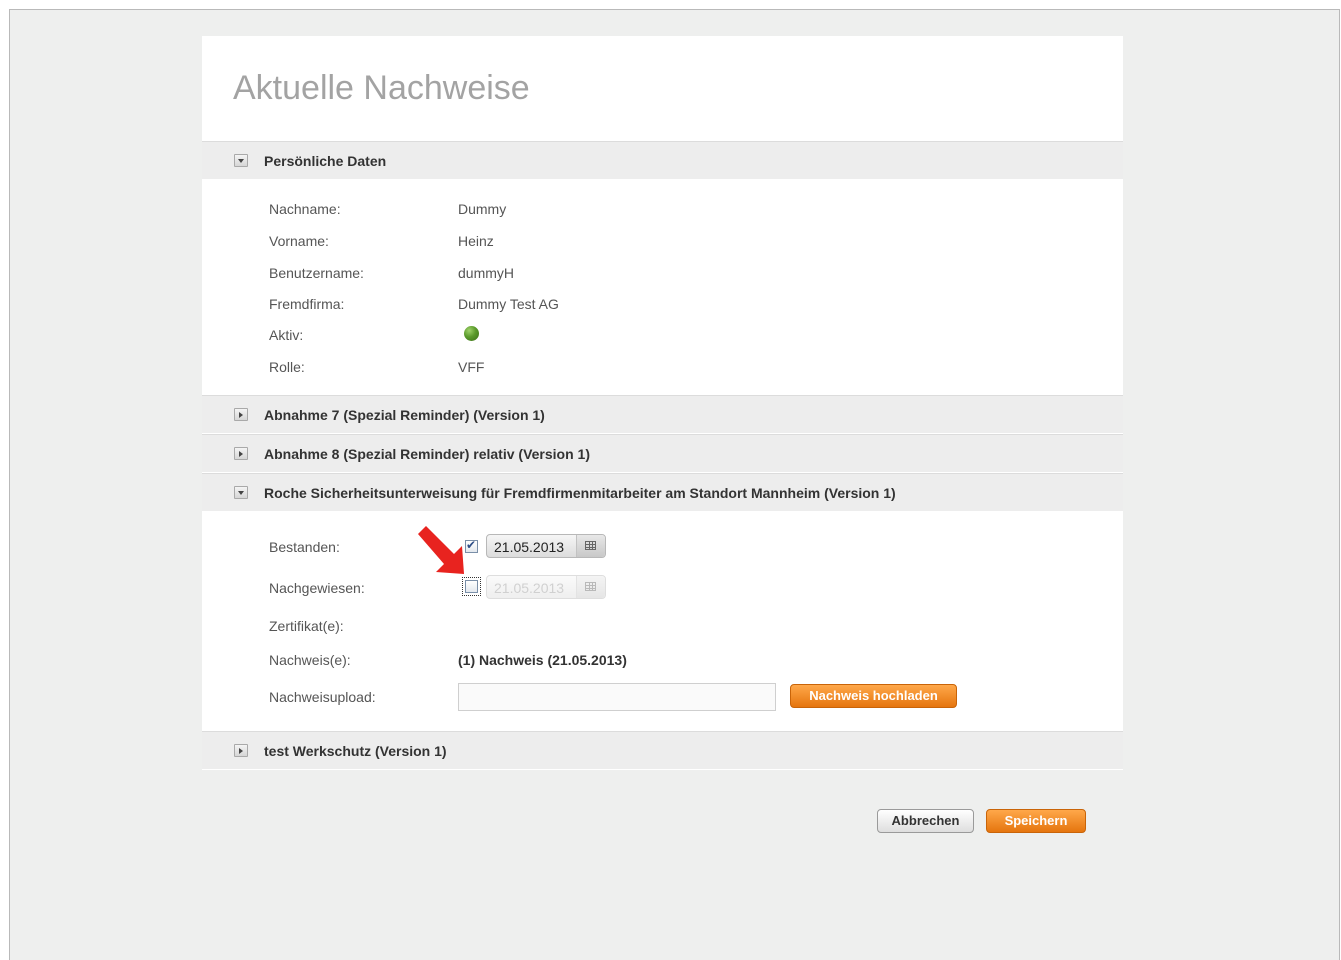 The width and height of the screenshot is (1341, 960). What do you see at coordinates (299, 241) in the screenshot?
I see `firstname-label: Vorname:` at bounding box center [299, 241].